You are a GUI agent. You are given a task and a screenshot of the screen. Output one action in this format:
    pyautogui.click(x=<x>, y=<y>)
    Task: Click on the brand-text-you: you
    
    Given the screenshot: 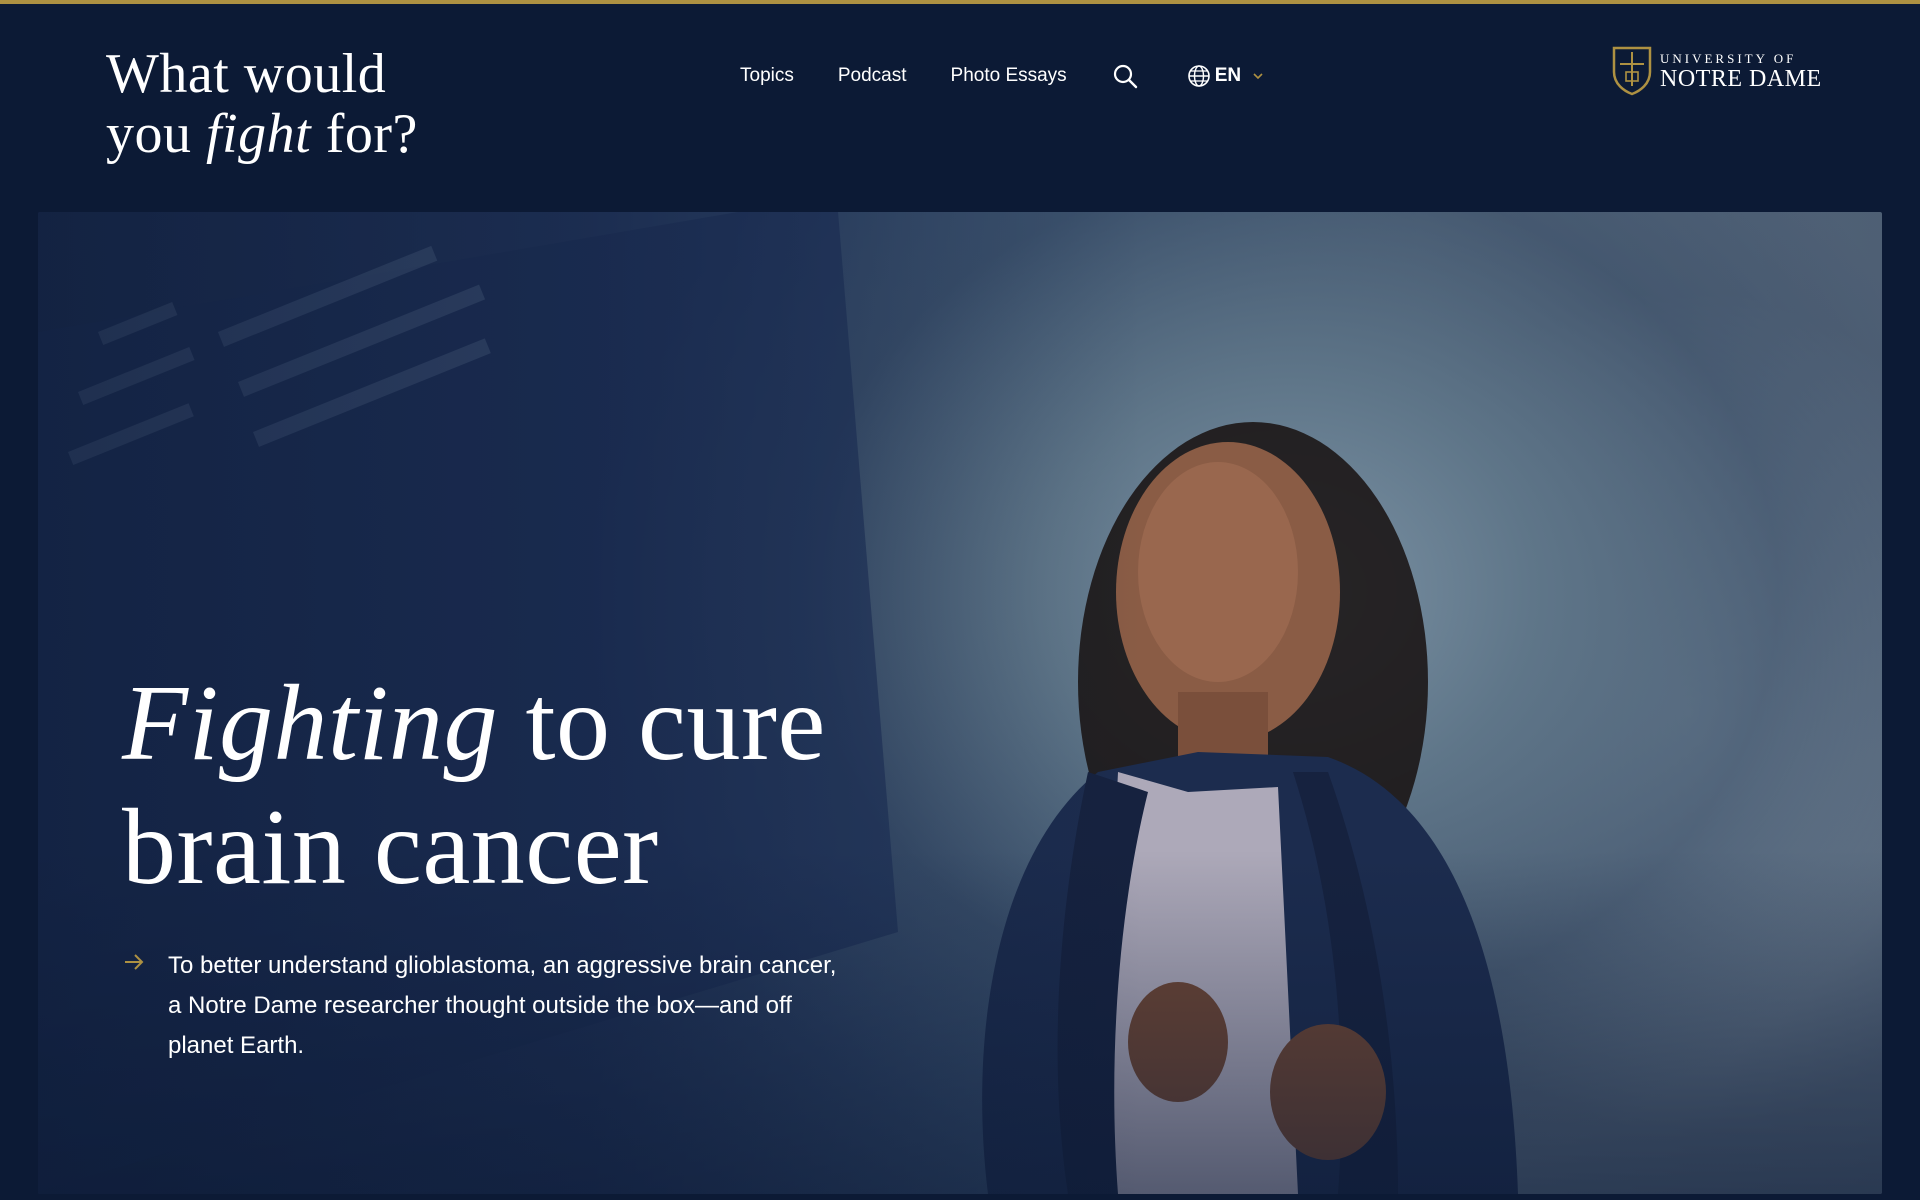 What is the action you would take?
    pyautogui.click(x=156, y=134)
    